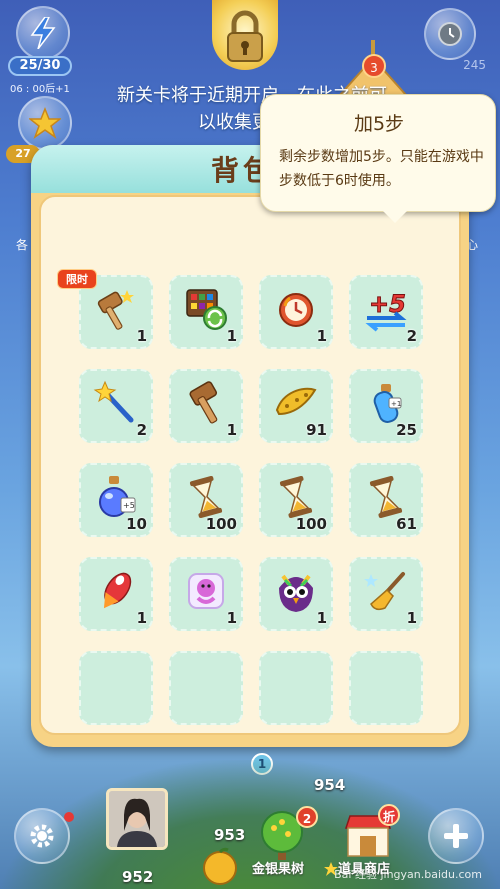  I want to click on plus-icon, so click(456, 836).